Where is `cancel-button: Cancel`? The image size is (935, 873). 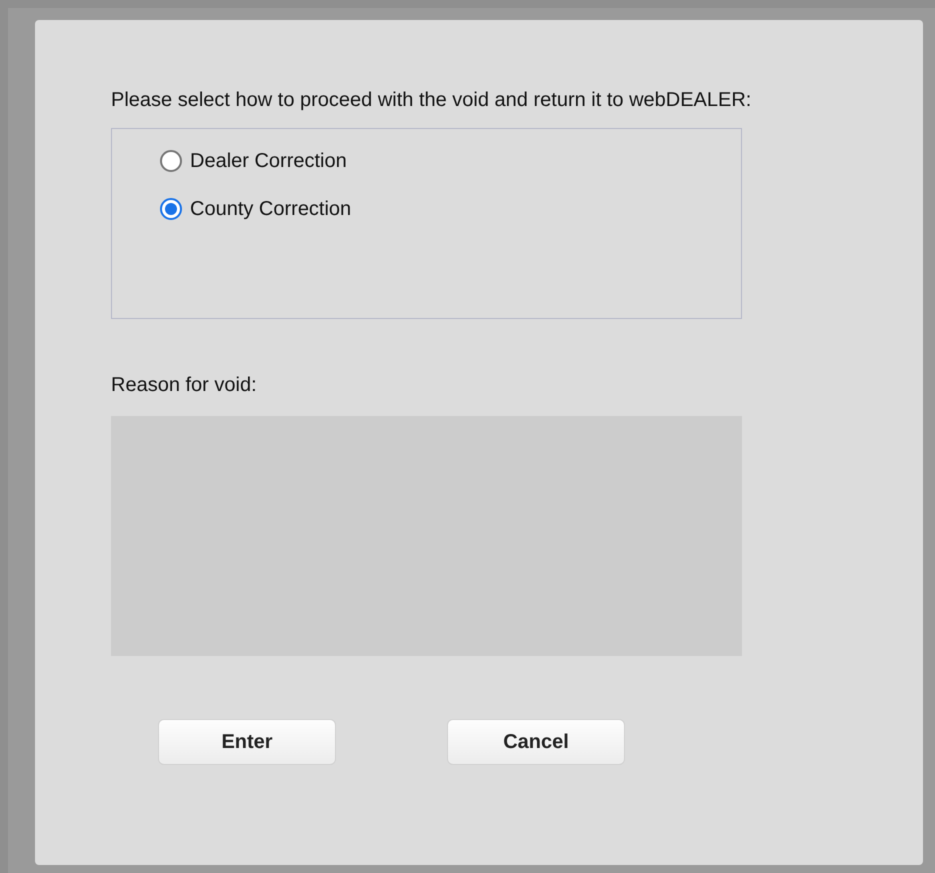 cancel-button: Cancel is located at coordinates (536, 742).